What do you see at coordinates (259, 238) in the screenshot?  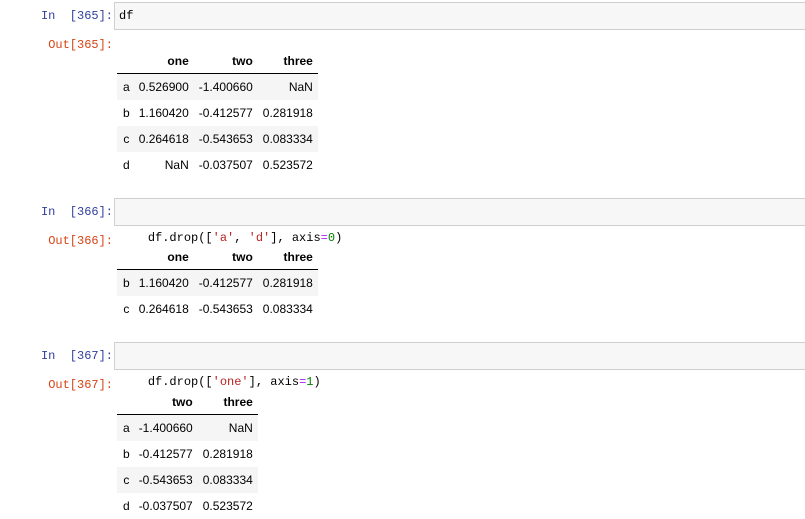 I see `code-string: 'd'` at bounding box center [259, 238].